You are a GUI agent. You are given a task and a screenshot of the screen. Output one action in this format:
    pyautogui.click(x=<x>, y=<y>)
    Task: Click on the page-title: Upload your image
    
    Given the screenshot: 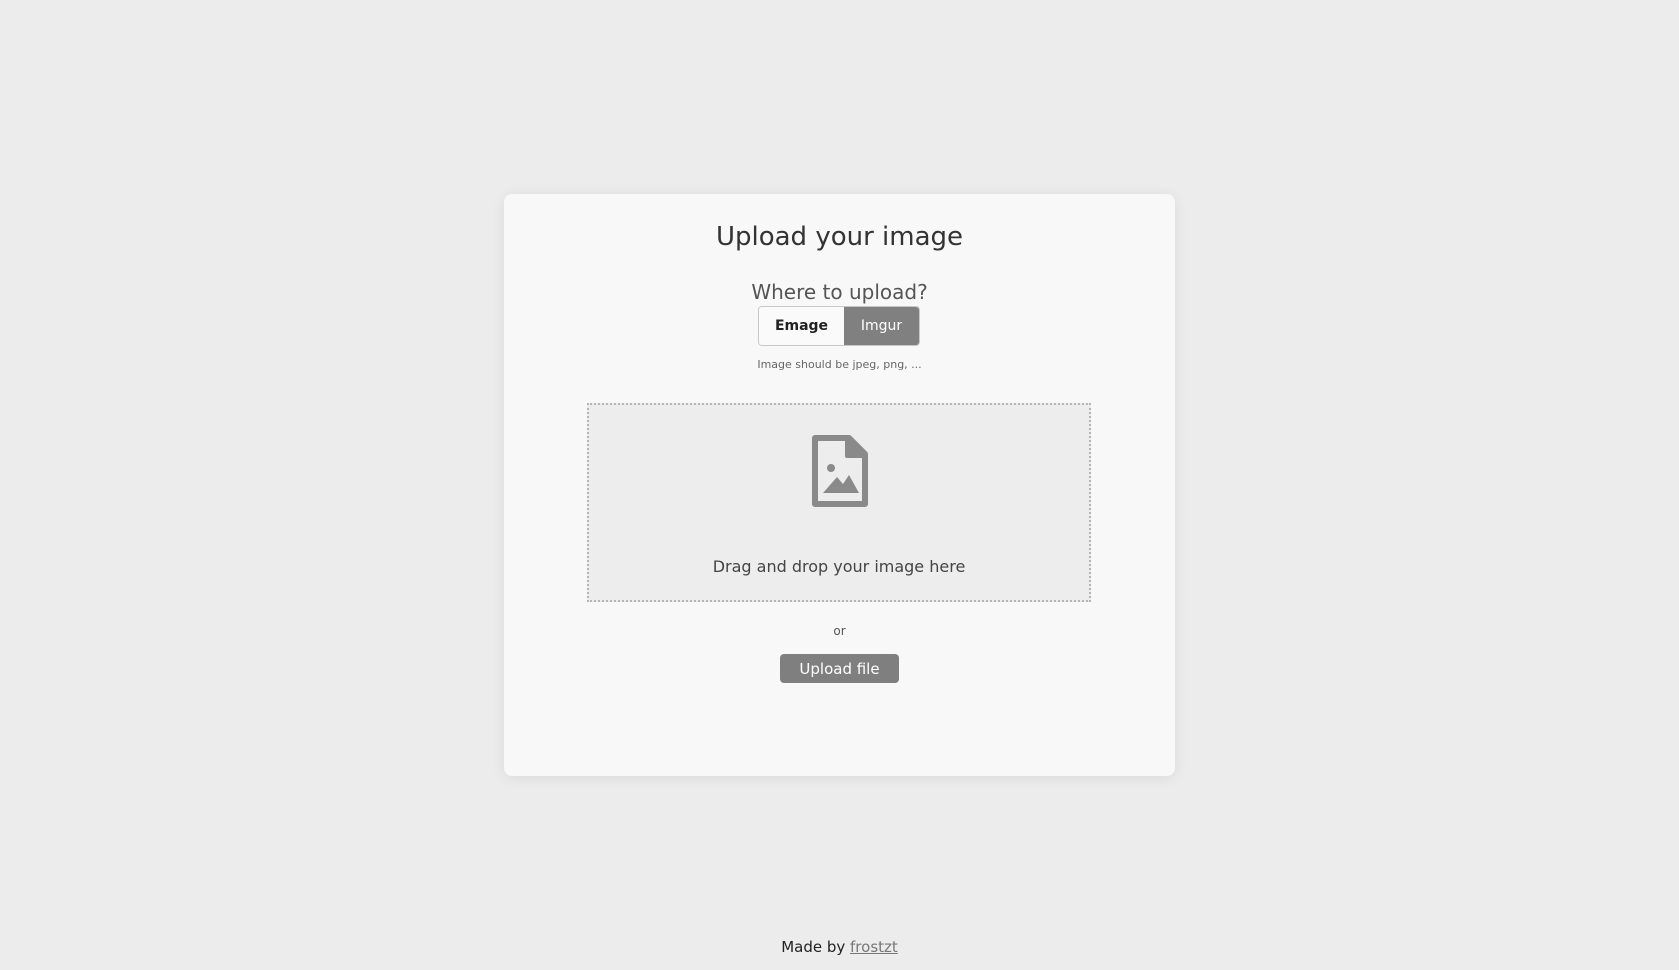 What is the action you would take?
    pyautogui.click(x=839, y=237)
    